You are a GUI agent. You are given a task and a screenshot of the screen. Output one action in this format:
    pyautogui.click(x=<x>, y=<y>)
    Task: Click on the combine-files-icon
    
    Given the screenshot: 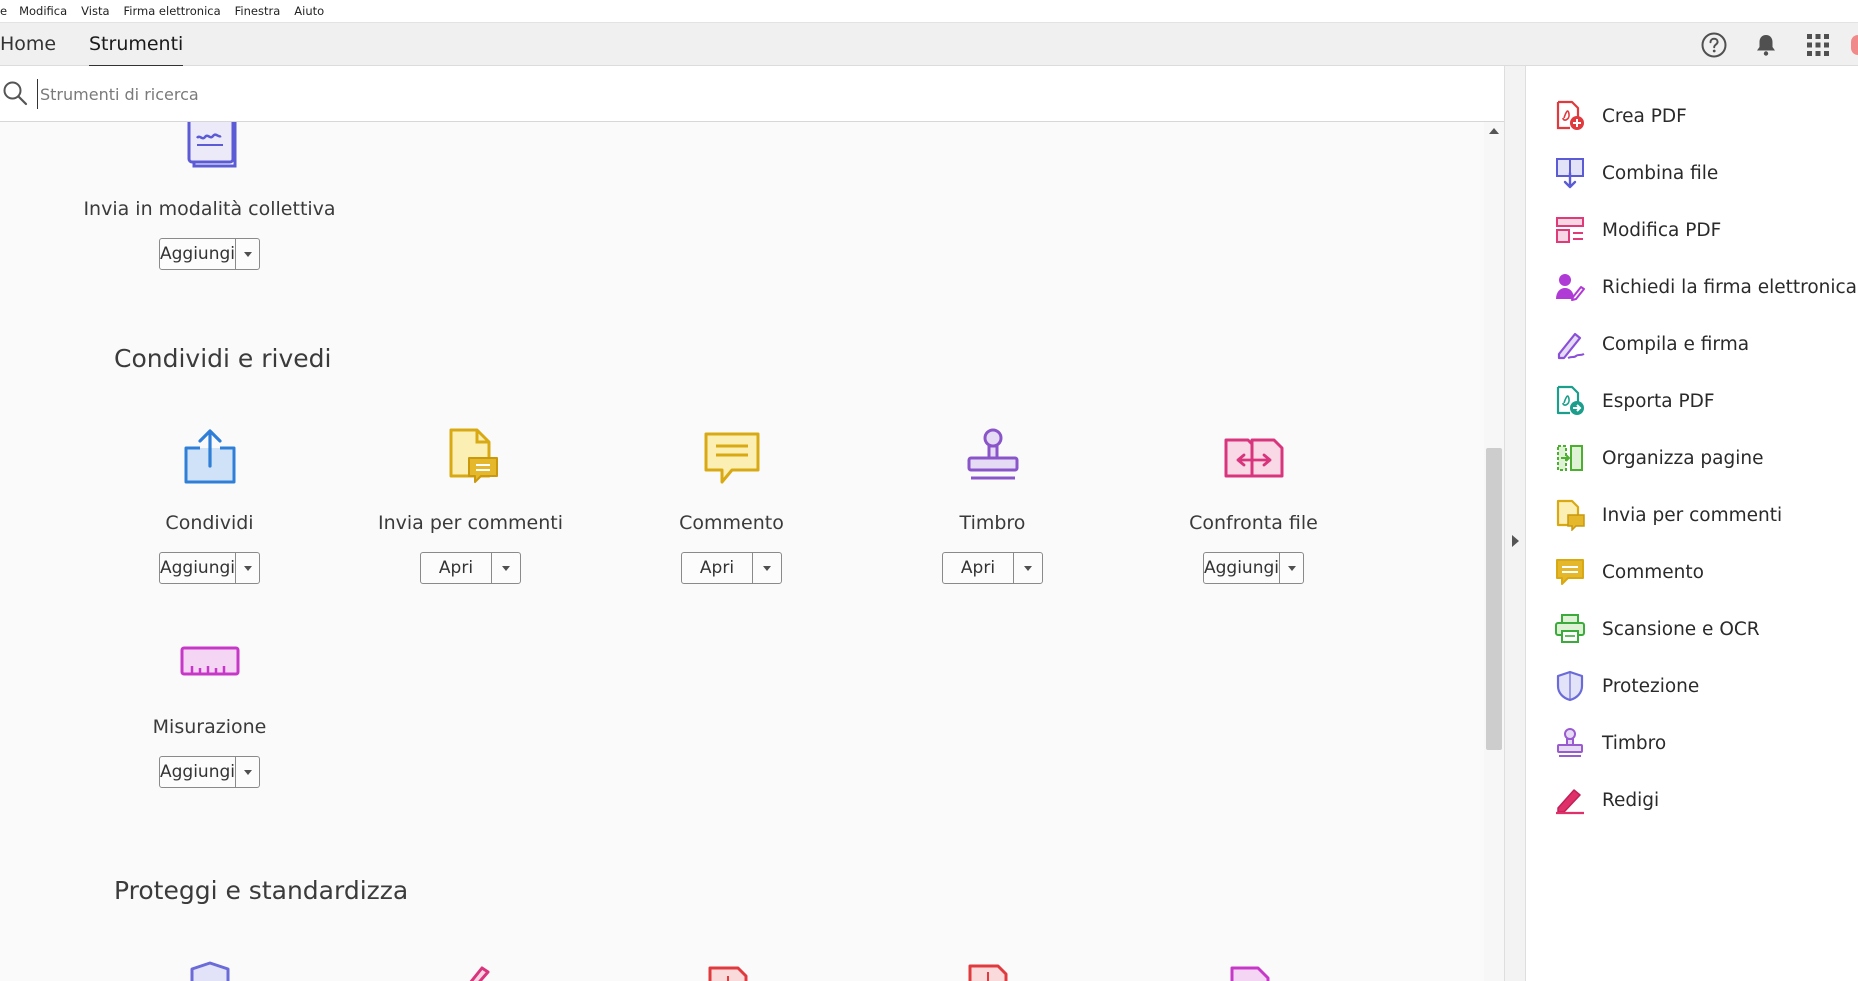 What is the action you would take?
    pyautogui.click(x=1570, y=173)
    